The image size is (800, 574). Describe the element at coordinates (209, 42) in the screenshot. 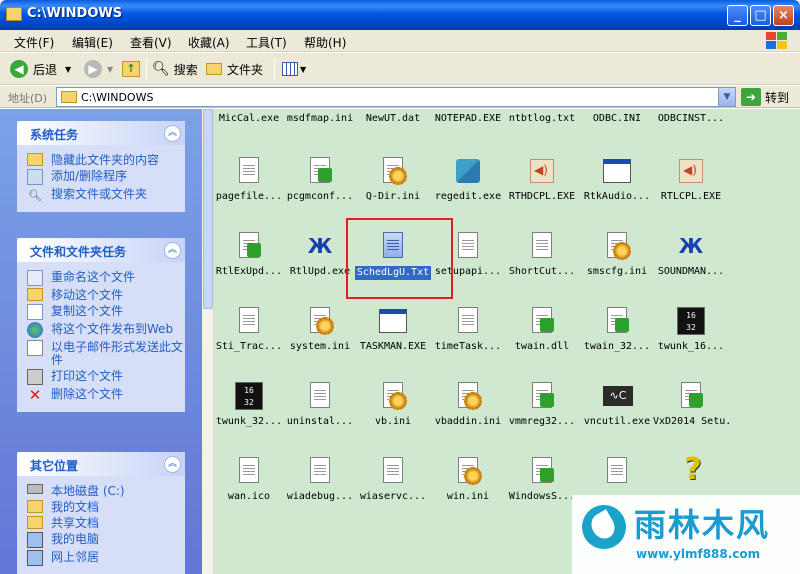

I see `menu-favorites: 收藏(A)` at that location.